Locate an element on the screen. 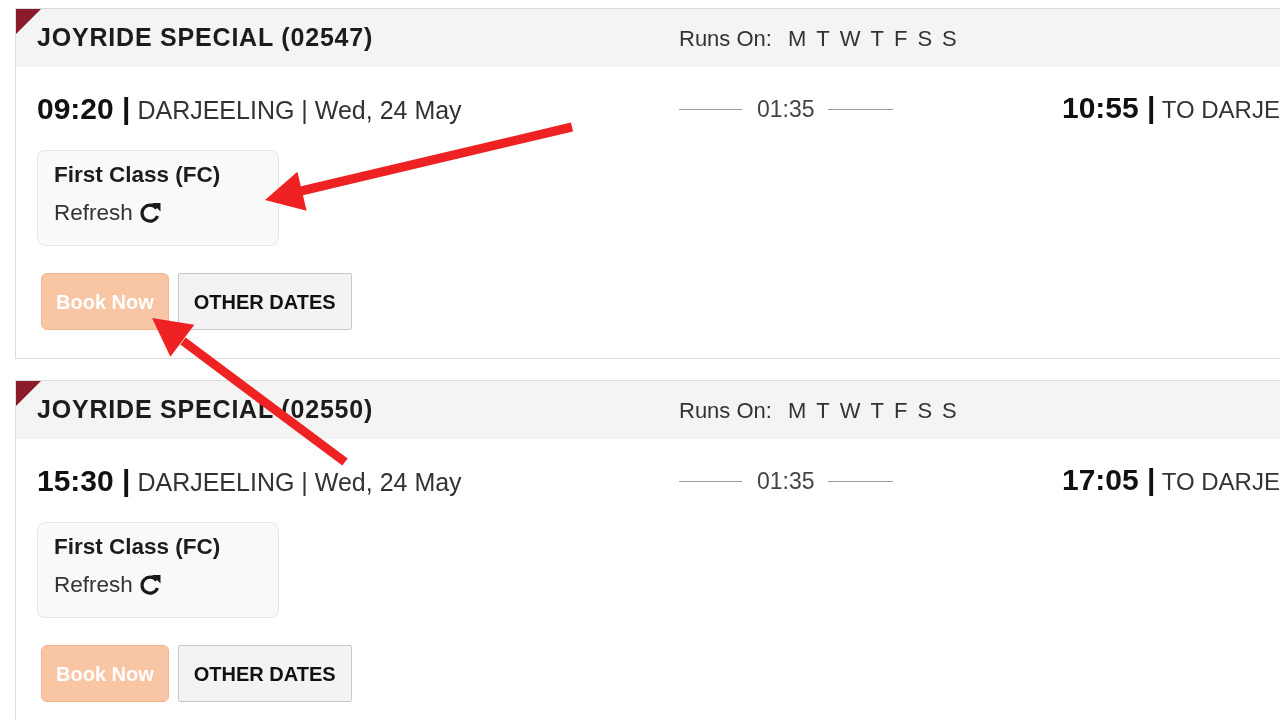 The image size is (1280, 720). departure-info: 15:30 | DARJEELING | Wed, 24 May is located at coordinates (249, 481).